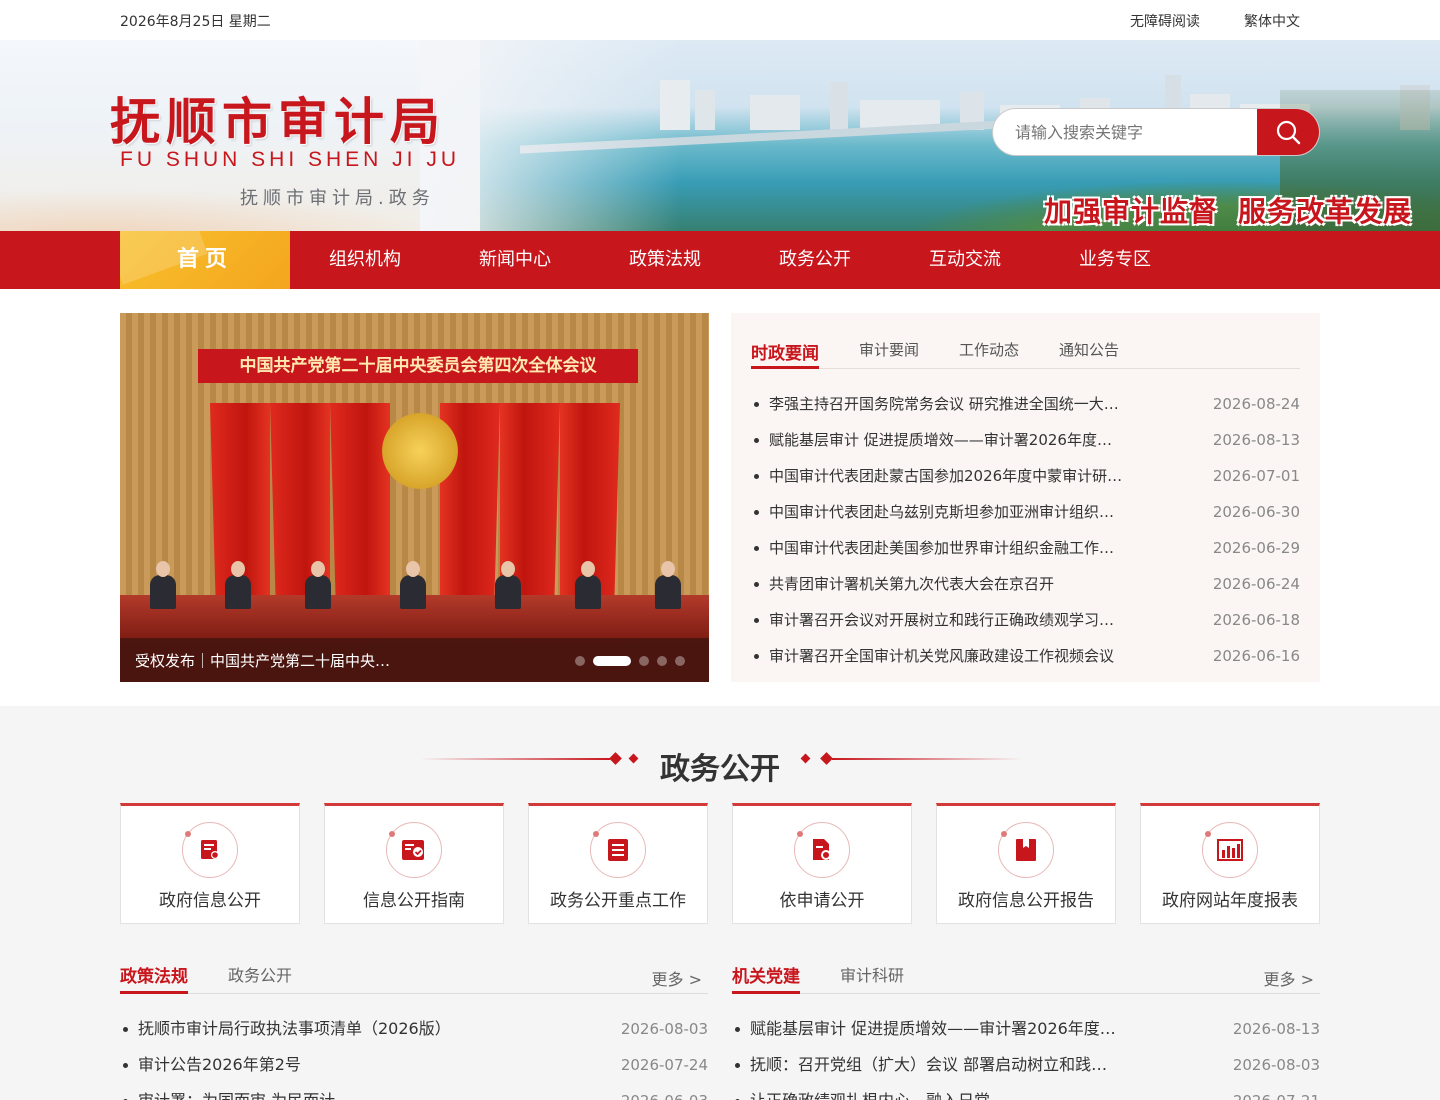  What do you see at coordinates (290, 159) in the screenshot?
I see `site-title-english: FU SHUN SHI SHEN JI JU` at bounding box center [290, 159].